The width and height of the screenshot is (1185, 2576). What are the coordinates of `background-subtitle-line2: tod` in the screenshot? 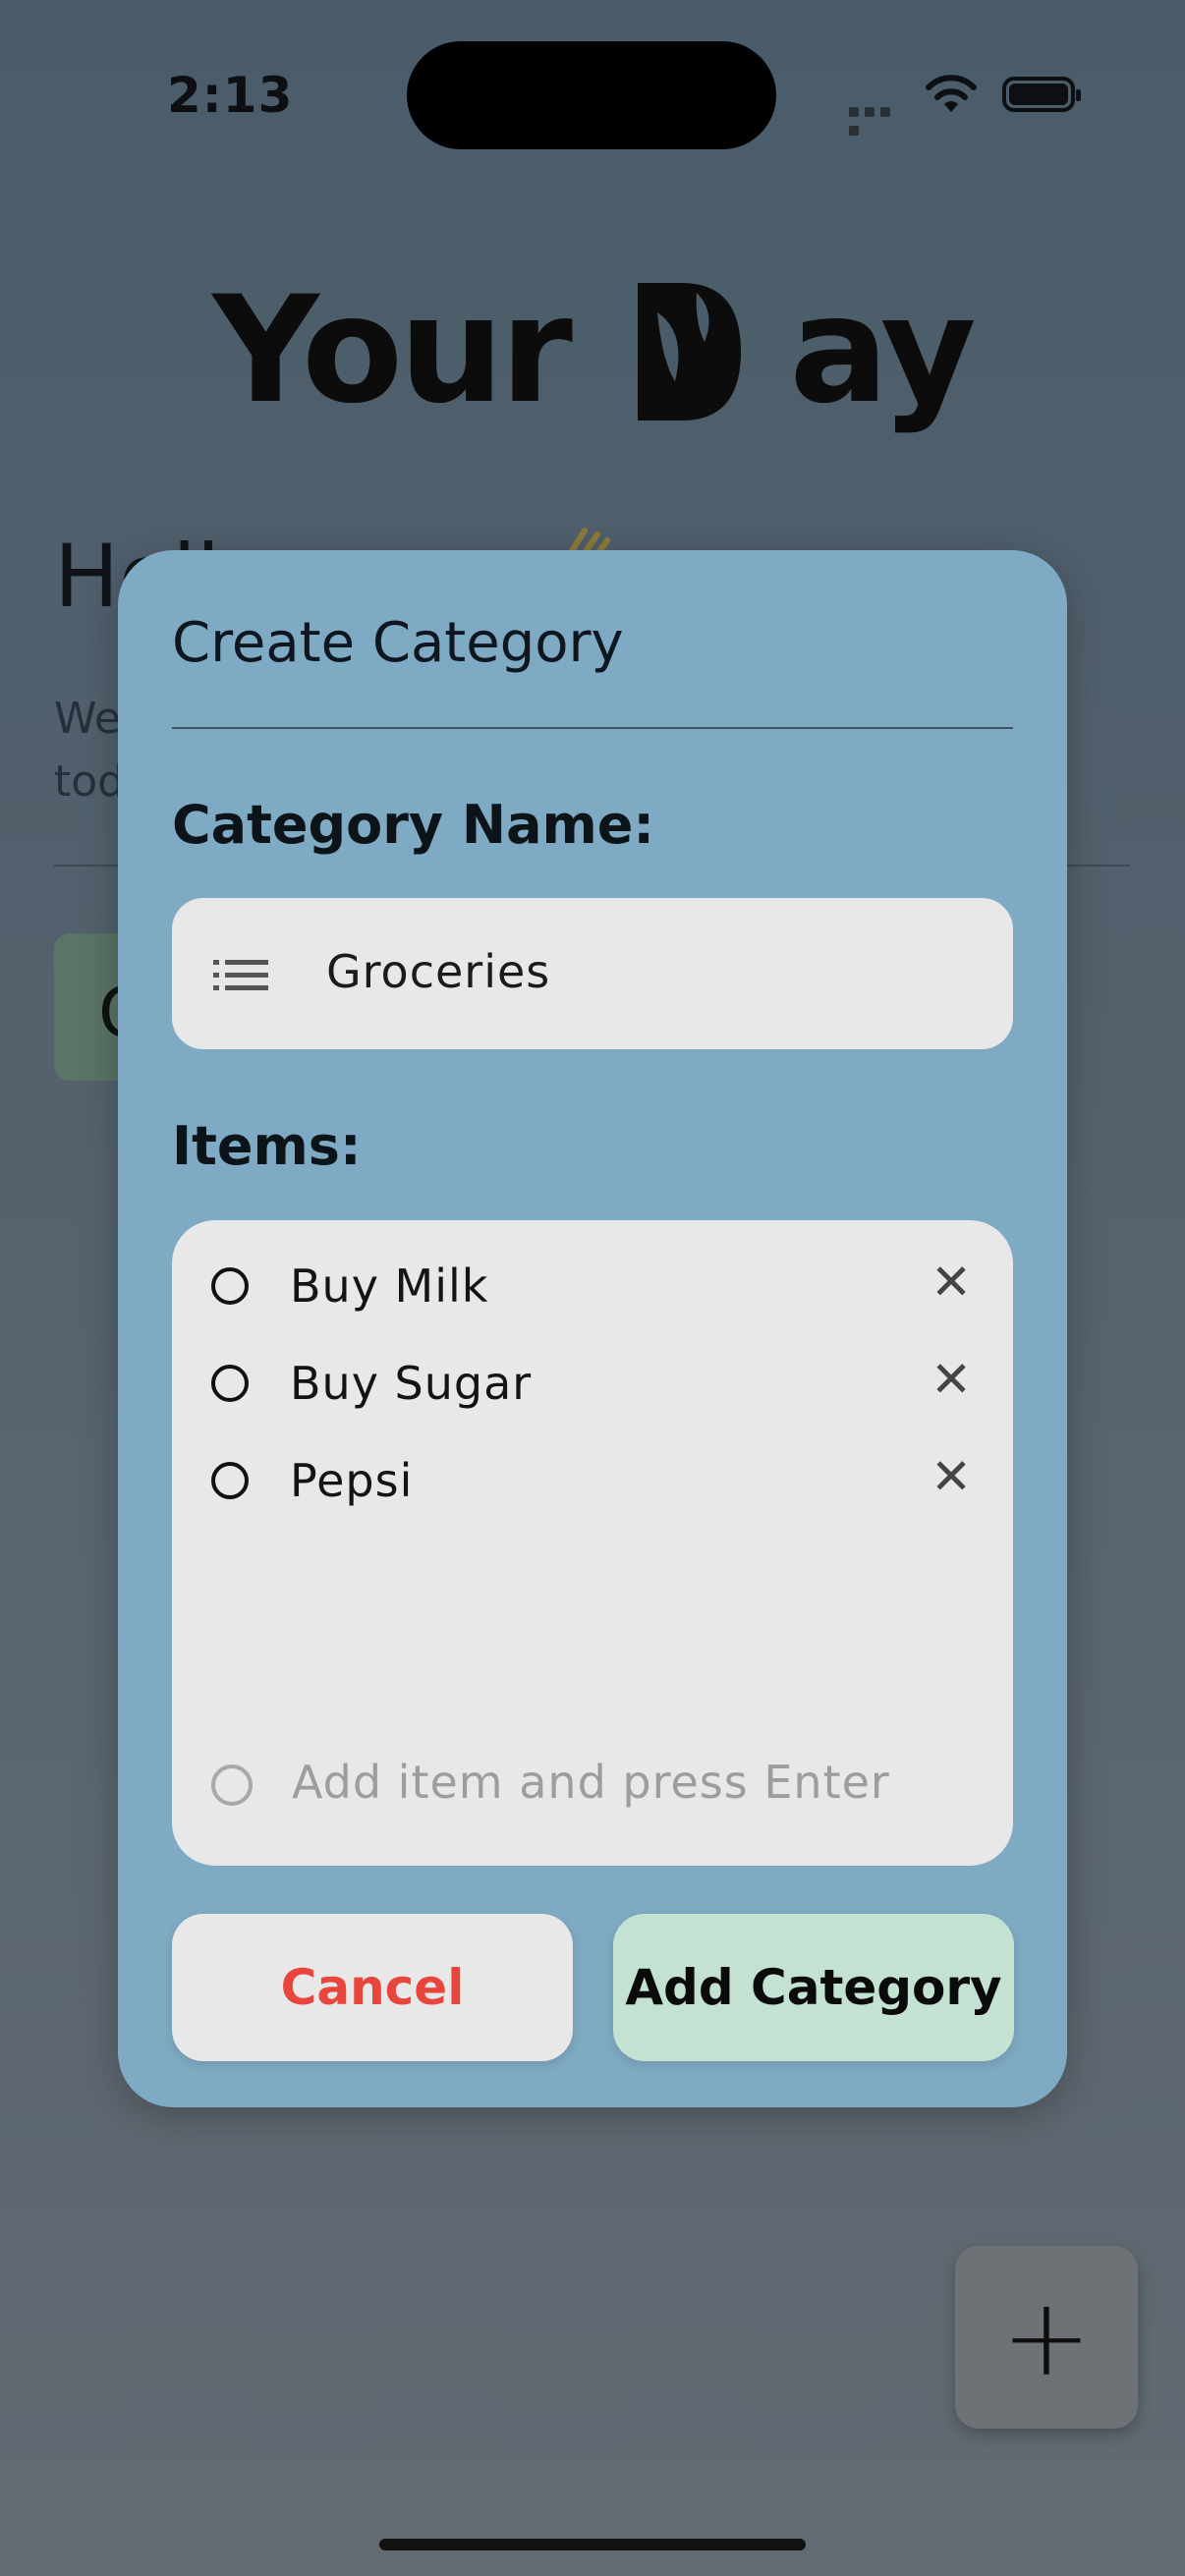 It's located at (90, 781).